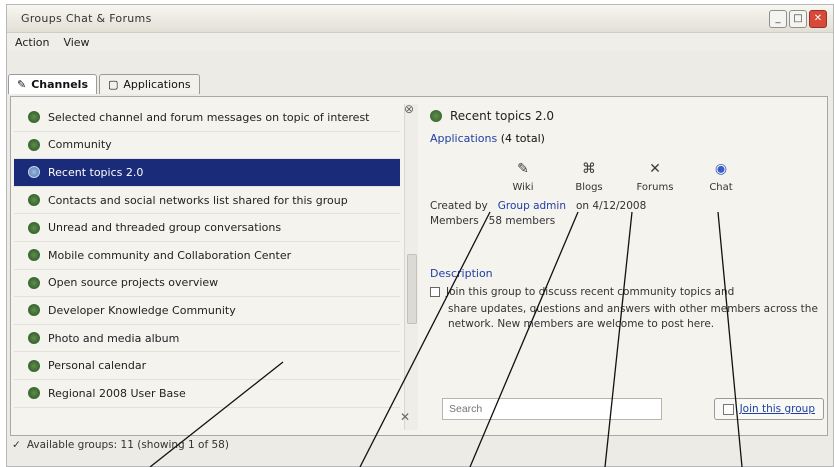  Describe the element at coordinates (628, 221) in the screenshot. I see `members-row: Members 58 members` at that location.